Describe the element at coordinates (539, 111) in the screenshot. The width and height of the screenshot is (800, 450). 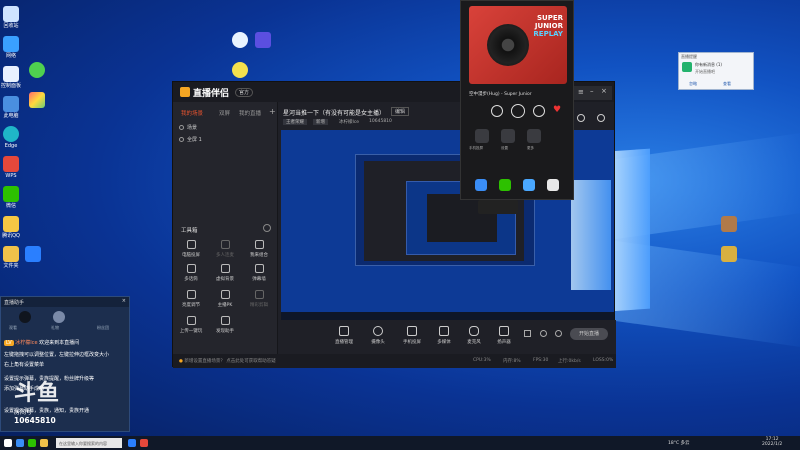
I see `next-icon` at that location.